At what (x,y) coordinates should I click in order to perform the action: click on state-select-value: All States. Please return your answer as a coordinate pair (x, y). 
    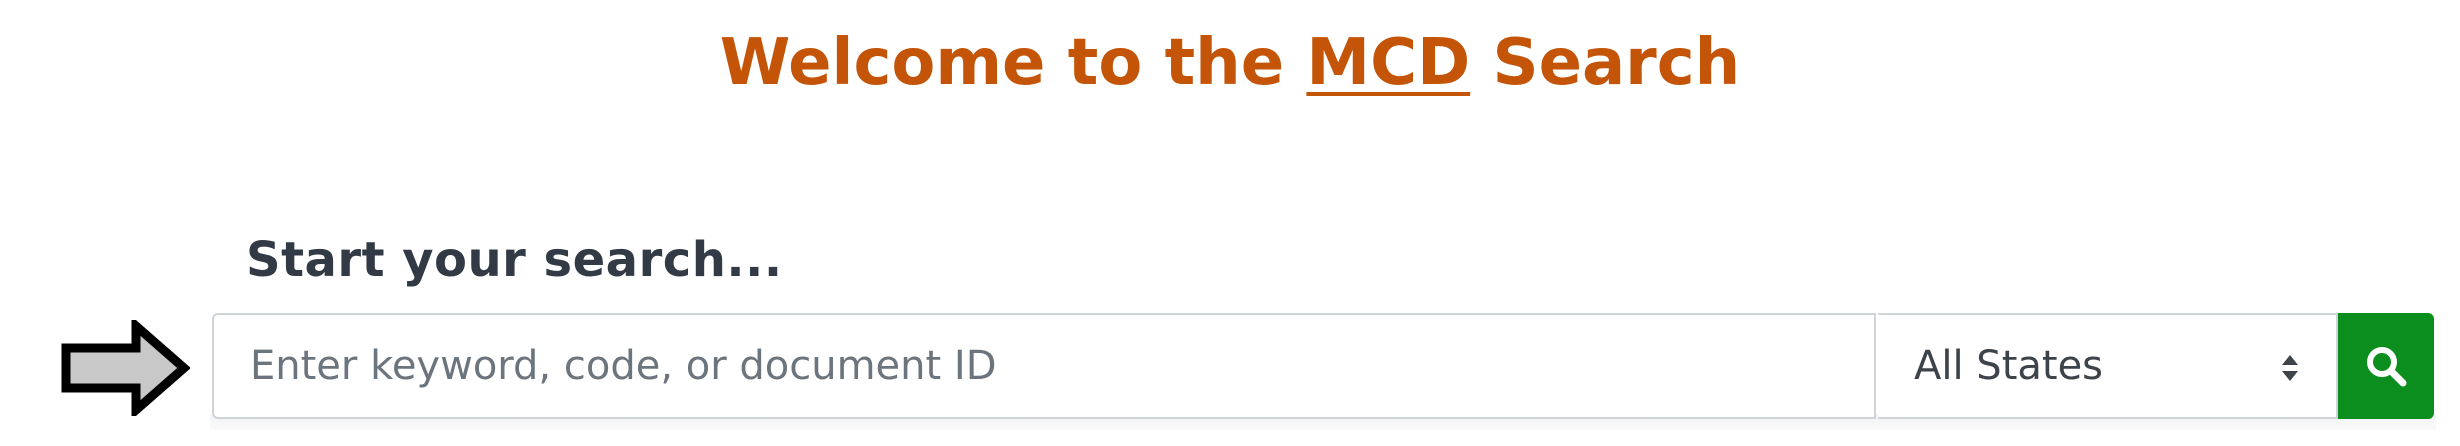
    Looking at the image, I should click on (2009, 366).